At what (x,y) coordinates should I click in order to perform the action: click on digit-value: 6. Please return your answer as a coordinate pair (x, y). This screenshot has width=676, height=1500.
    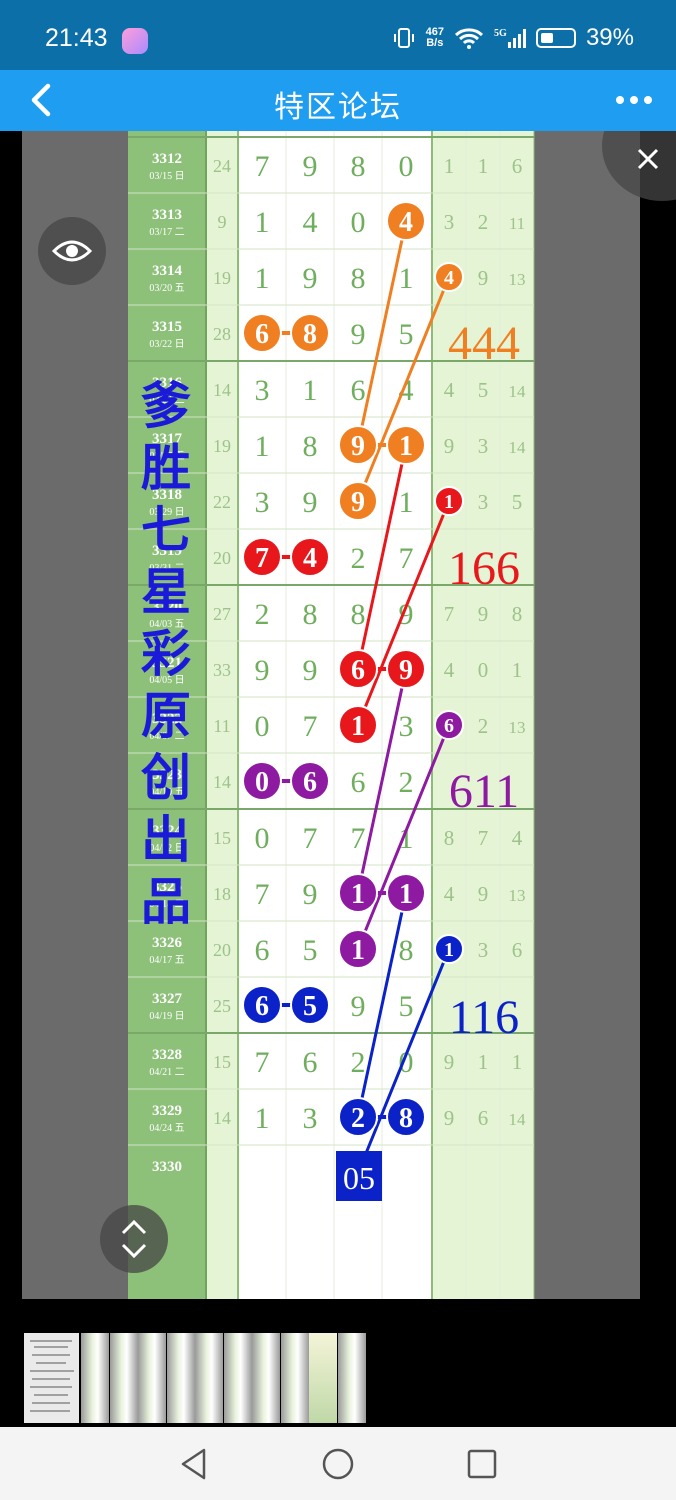
    Looking at the image, I should click on (358, 782).